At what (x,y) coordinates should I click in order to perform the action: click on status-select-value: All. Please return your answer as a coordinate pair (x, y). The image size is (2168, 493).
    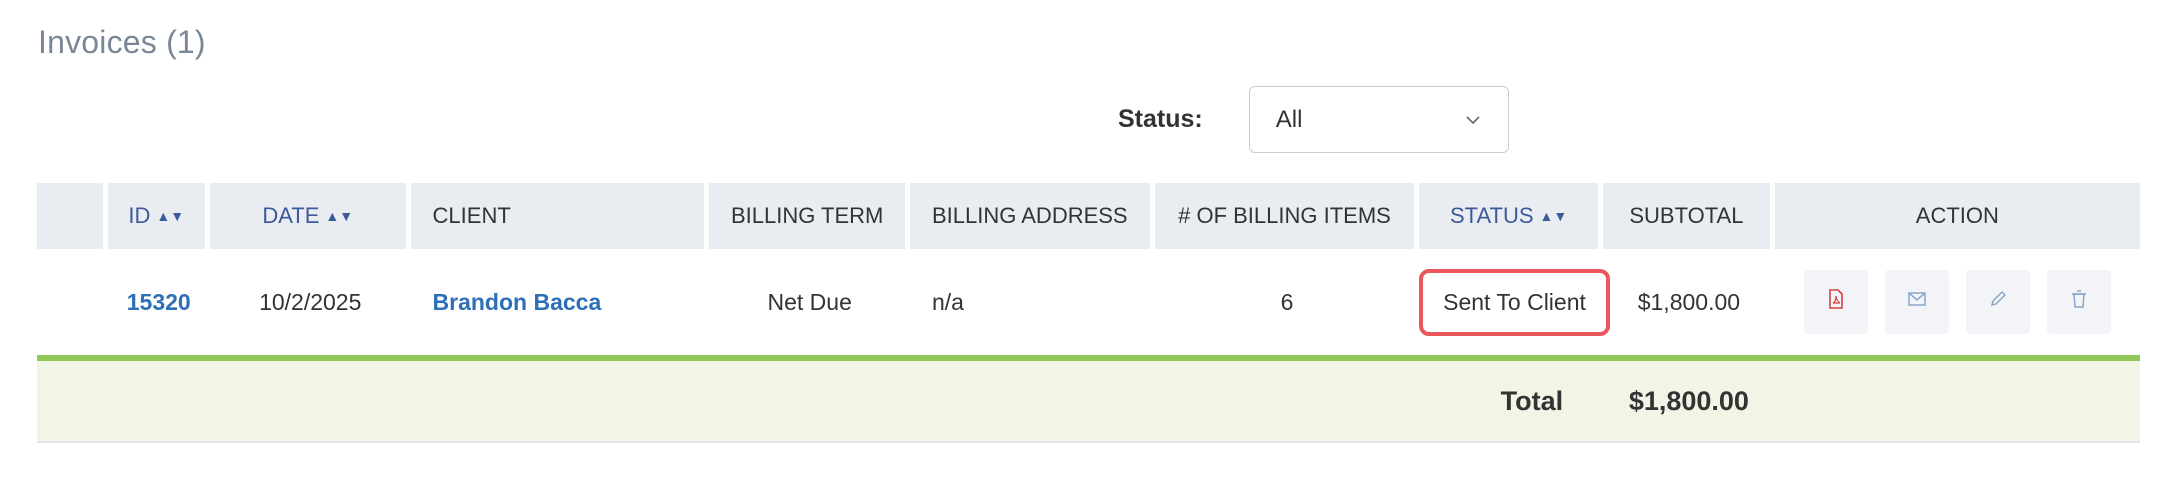
    Looking at the image, I should click on (1289, 119).